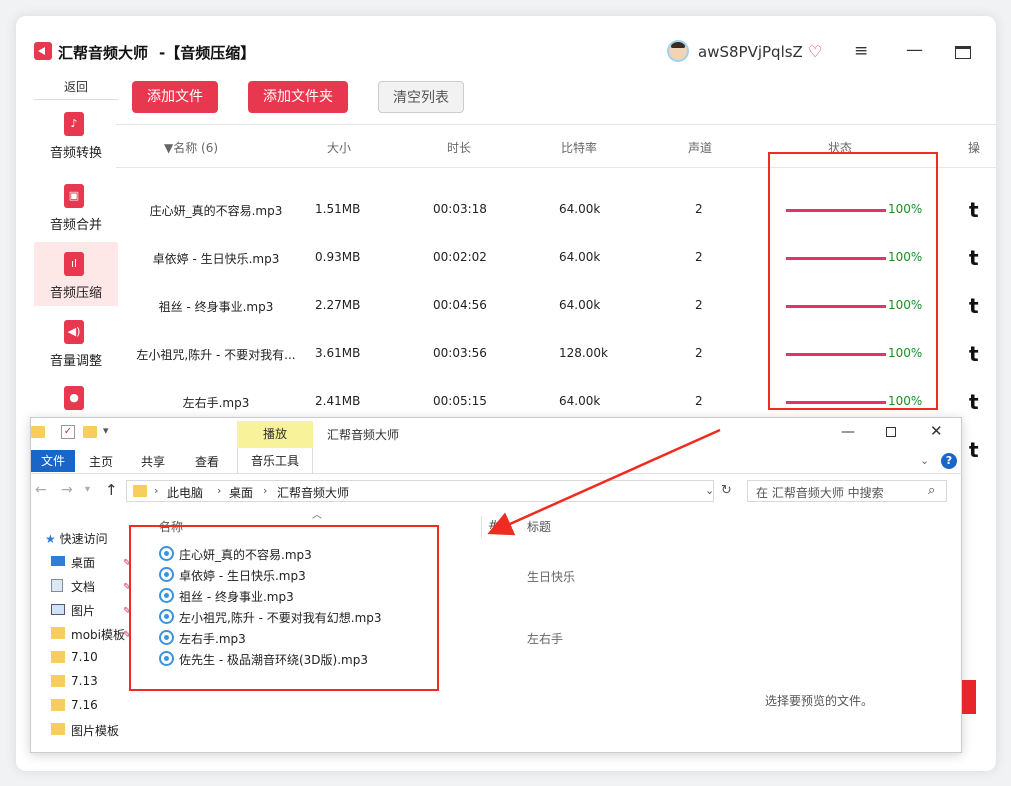 The width and height of the screenshot is (1011, 786). What do you see at coordinates (338, 305) in the screenshot?
I see `file-size: 2.27MB` at bounding box center [338, 305].